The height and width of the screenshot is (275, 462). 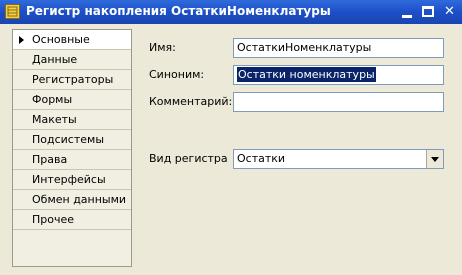 What do you see at coordinates (61, 39) in the screenshot?
I see `sidebar-item-label: Основные` at bounding box center [61, 39].